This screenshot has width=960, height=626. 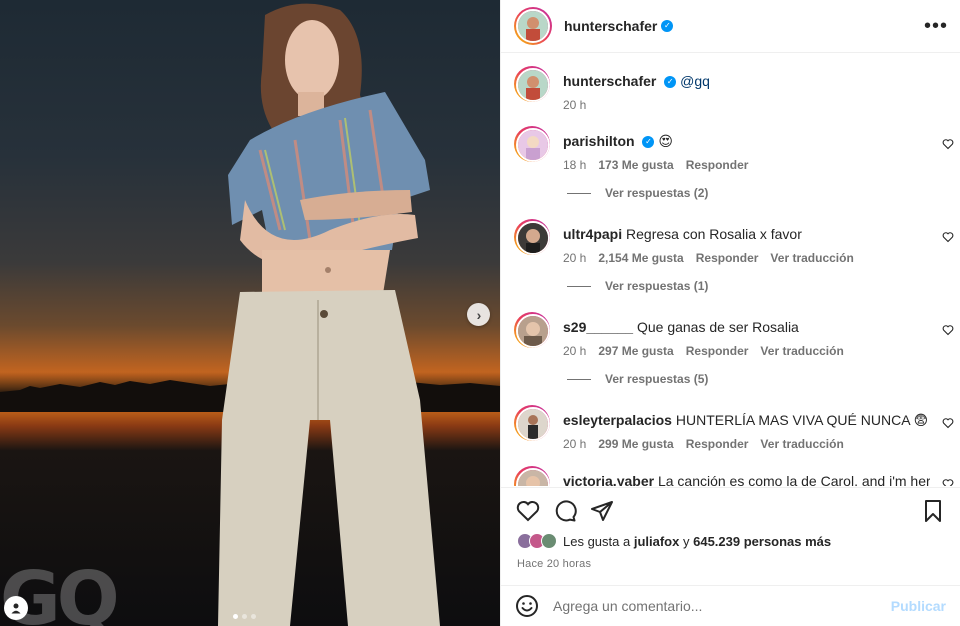 I want to click on like-heart-icon, so click(x=528, y=511).